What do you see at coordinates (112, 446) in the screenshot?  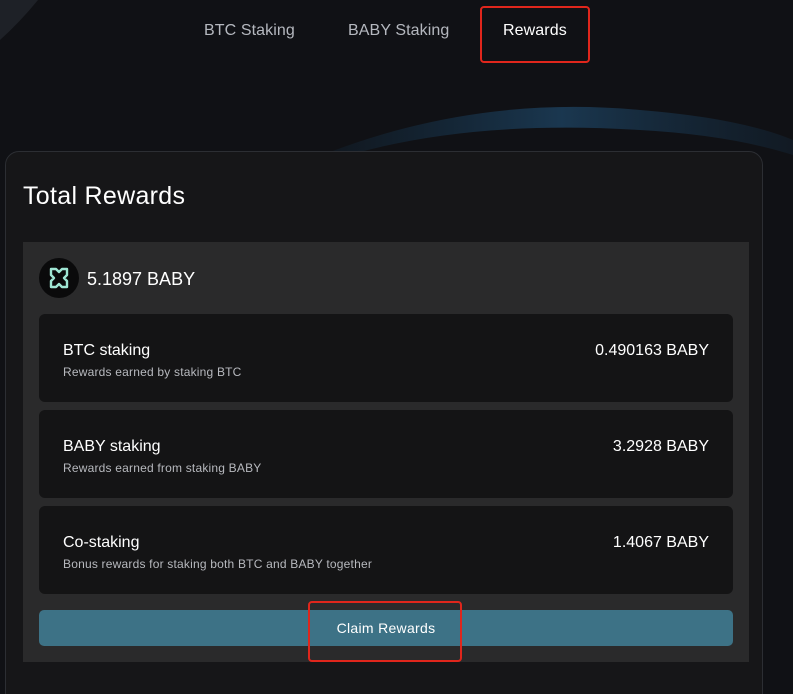 I see `reward-row-title: BABY staking` at bounding box center [112, 446].